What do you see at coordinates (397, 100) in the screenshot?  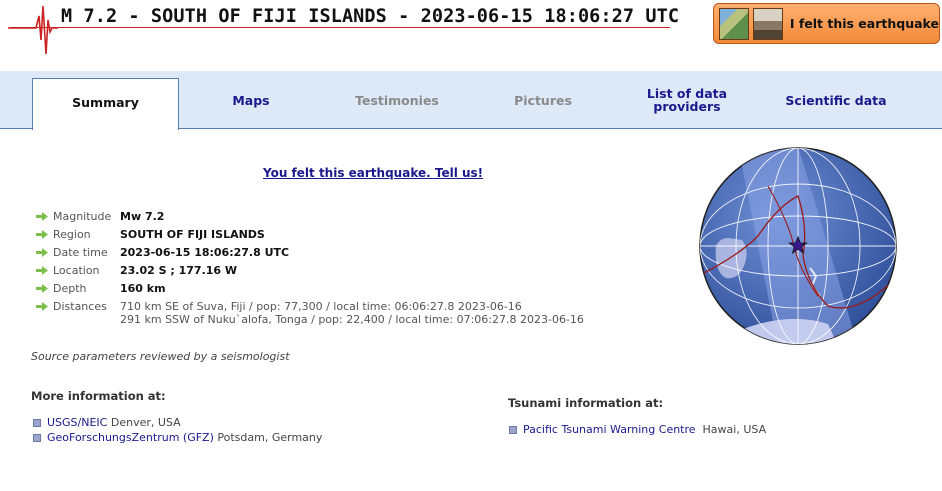 I see `tab-testimonies: Testimonies` at bounding box center [397, 100].